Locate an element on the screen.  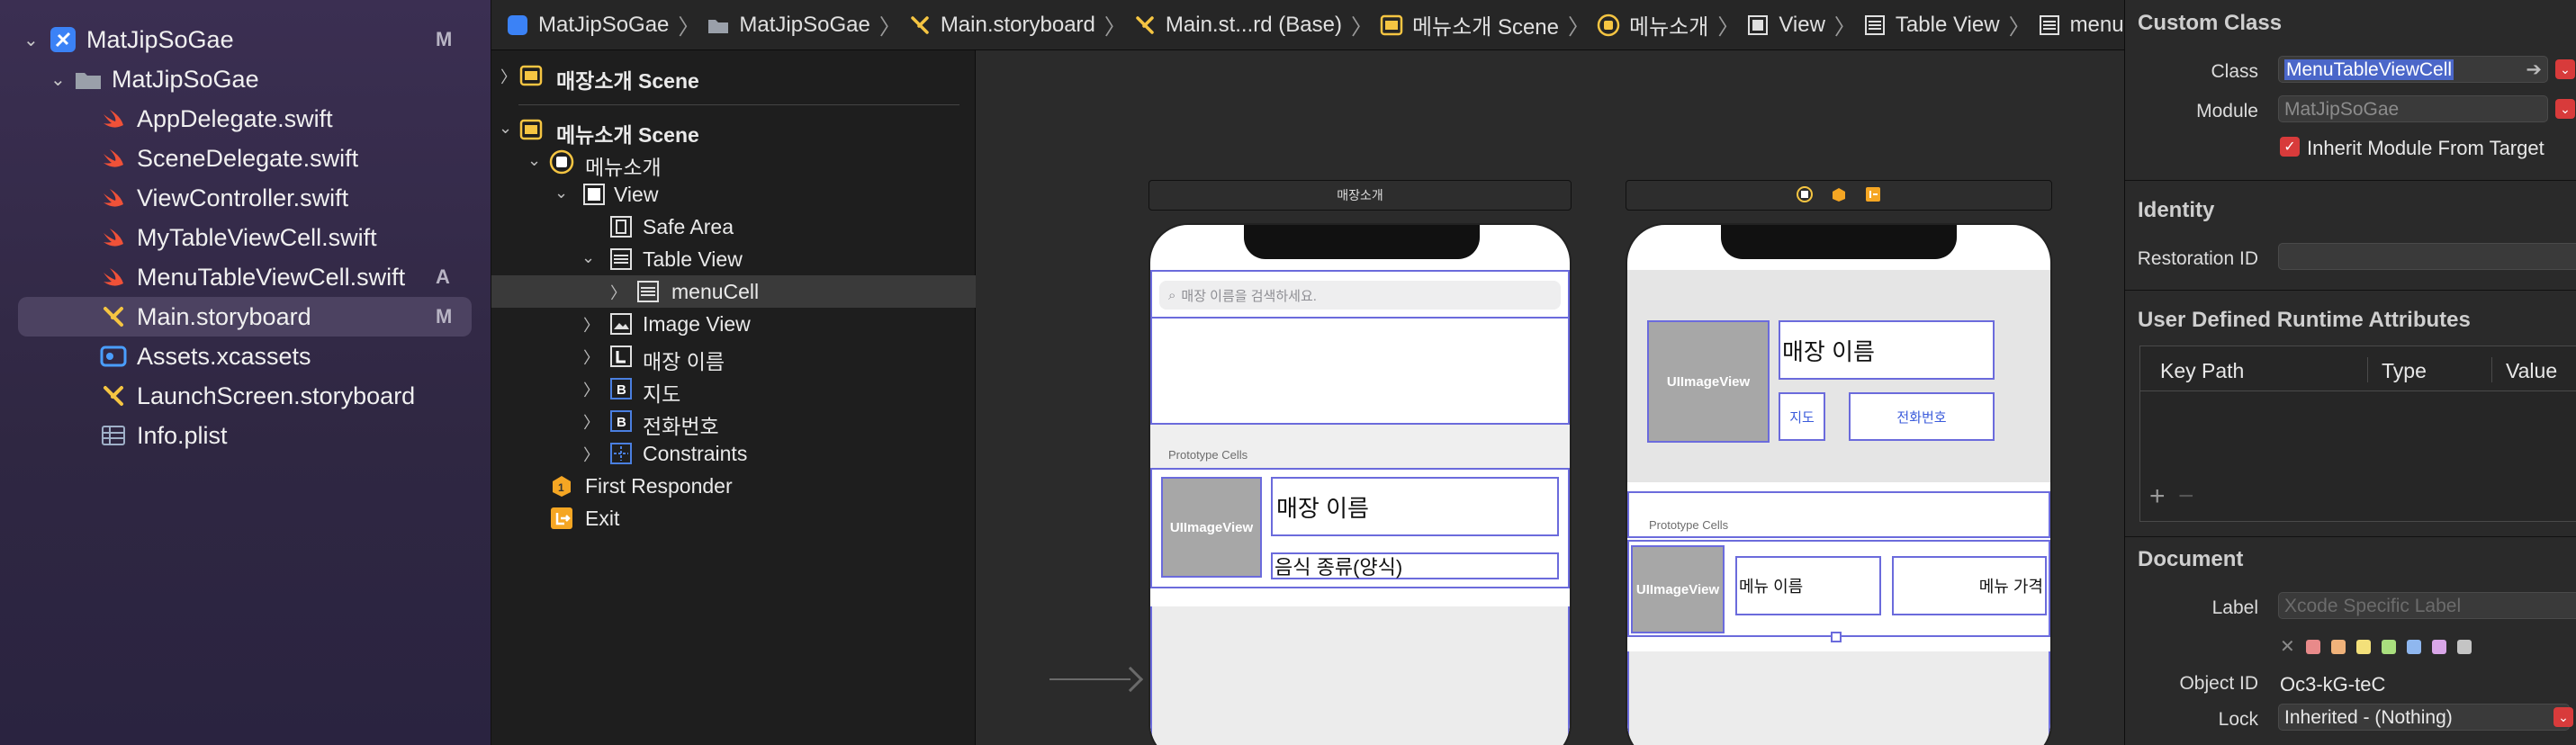
nav-item-group: ⌄ MatJipSoGae is located at coordinates (245, 79).